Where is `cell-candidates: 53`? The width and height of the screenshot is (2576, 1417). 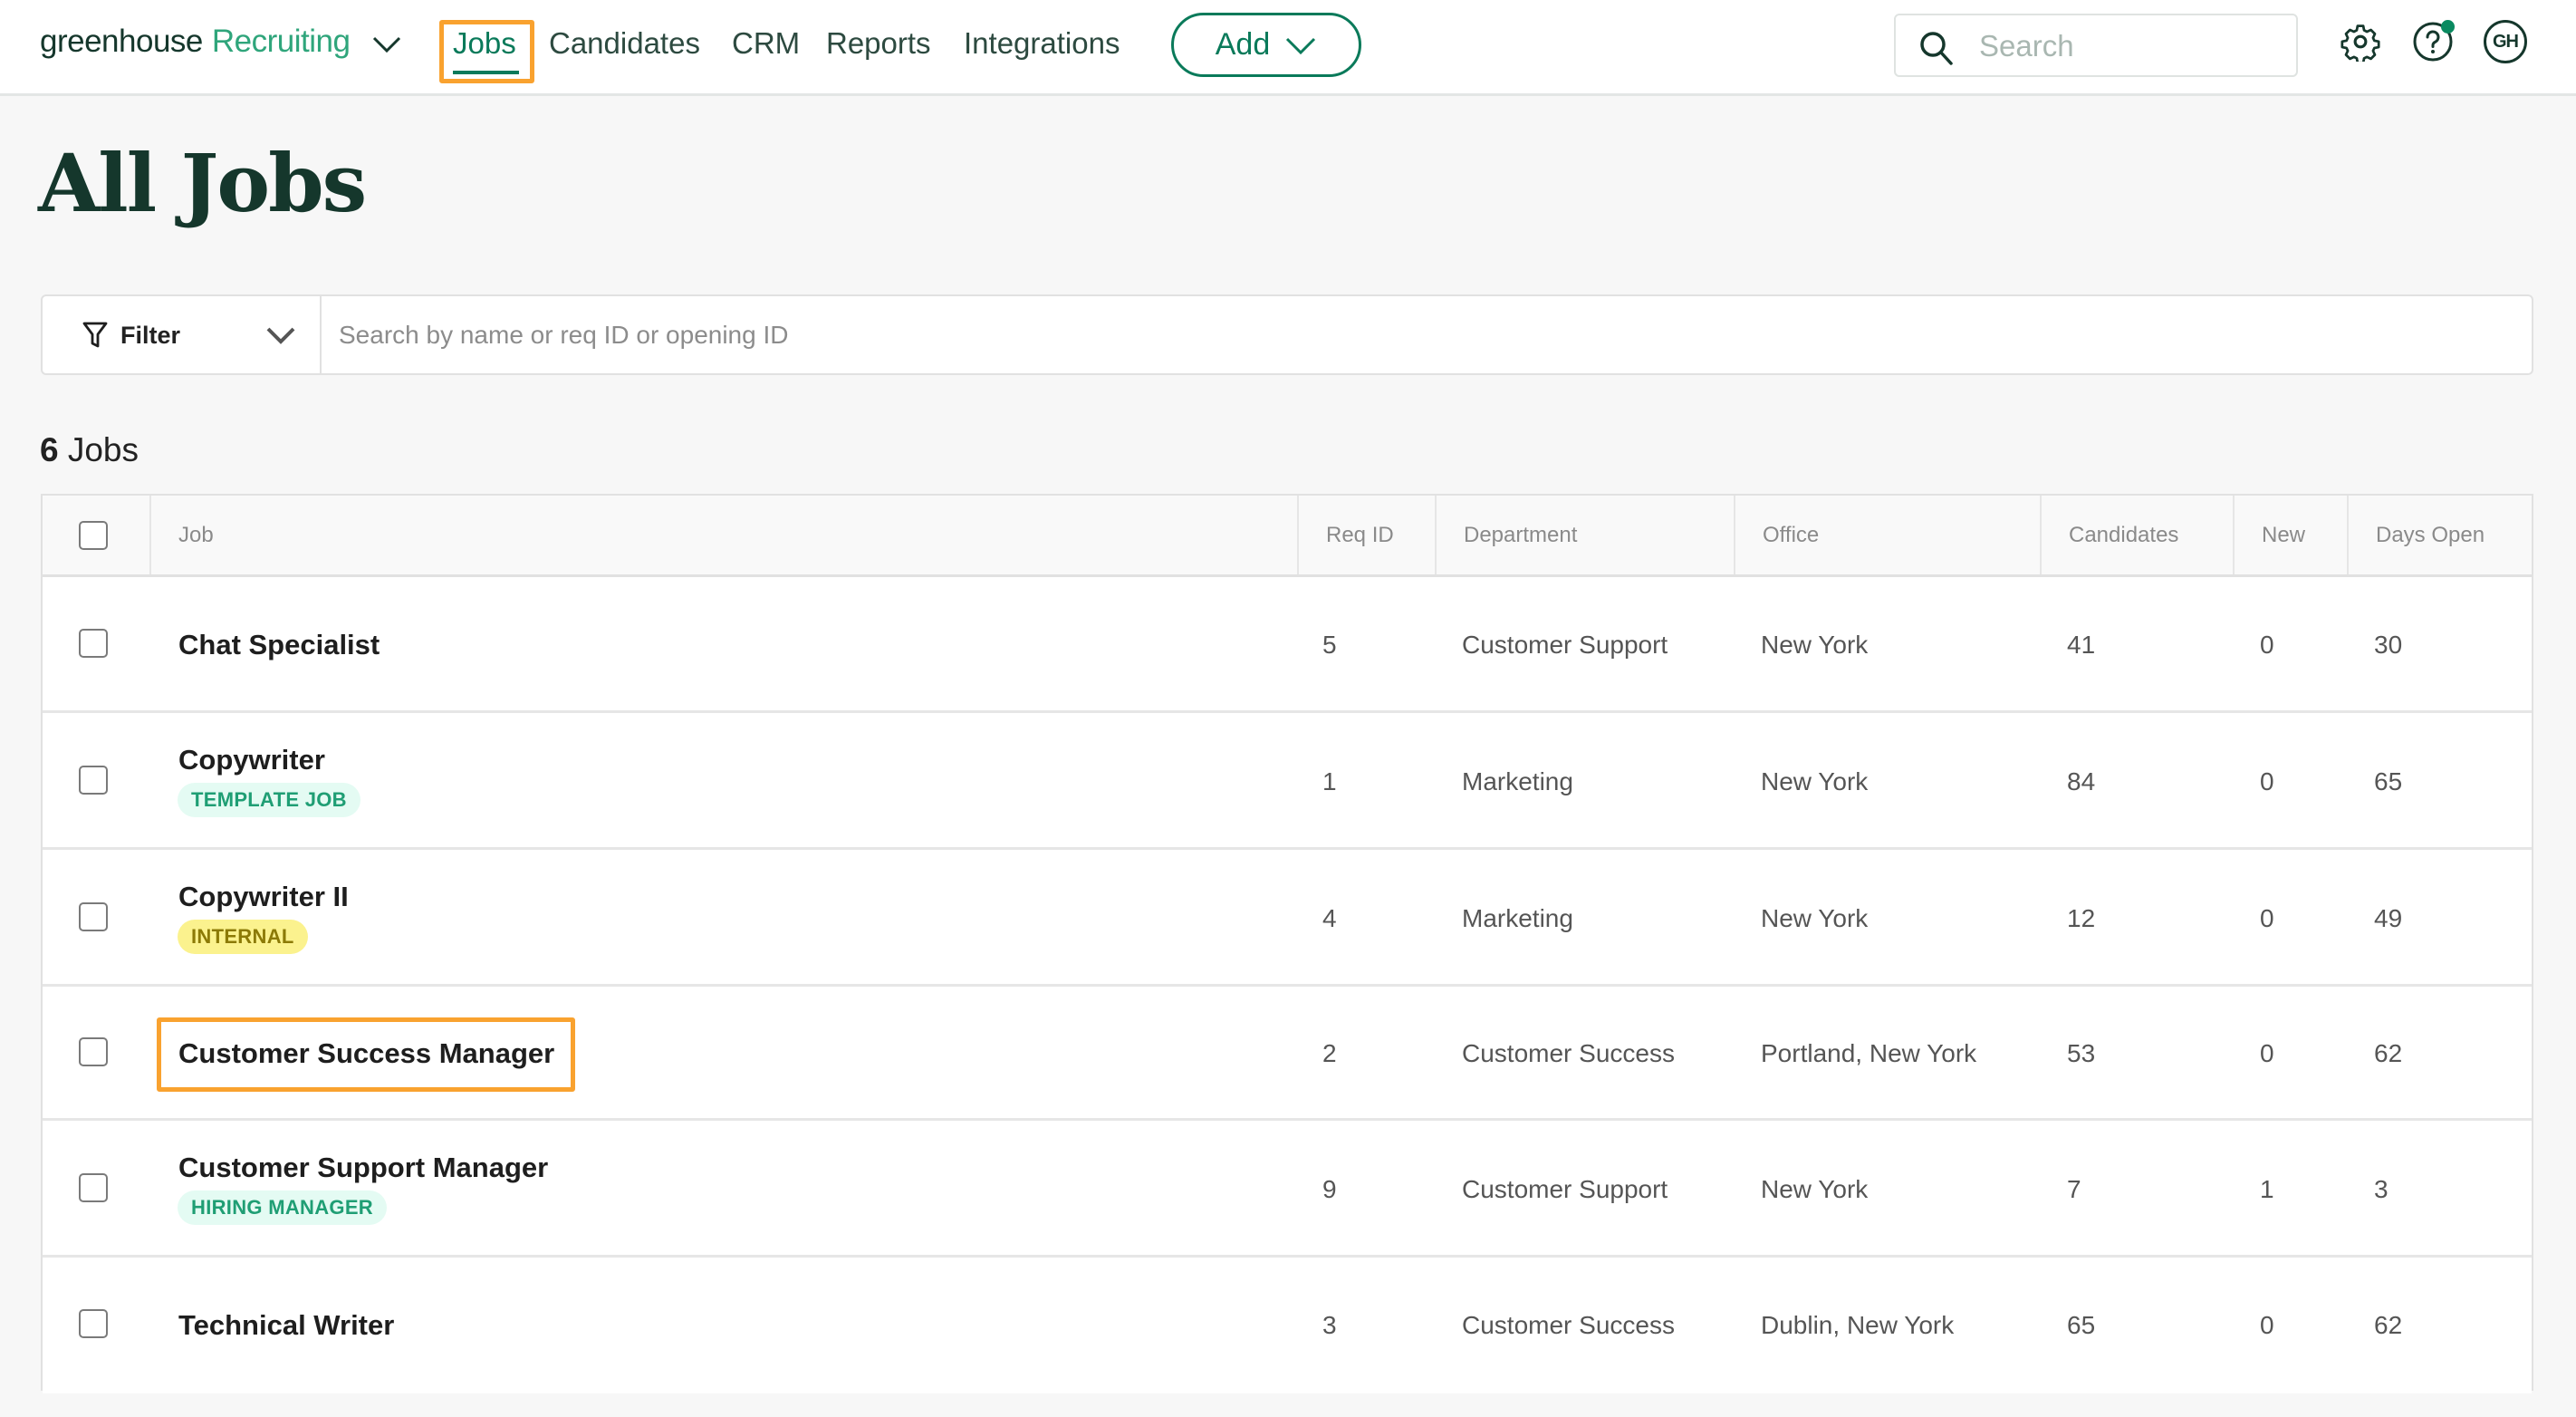 cell-candidates: 53 is located at coordinates (2081, 1053).